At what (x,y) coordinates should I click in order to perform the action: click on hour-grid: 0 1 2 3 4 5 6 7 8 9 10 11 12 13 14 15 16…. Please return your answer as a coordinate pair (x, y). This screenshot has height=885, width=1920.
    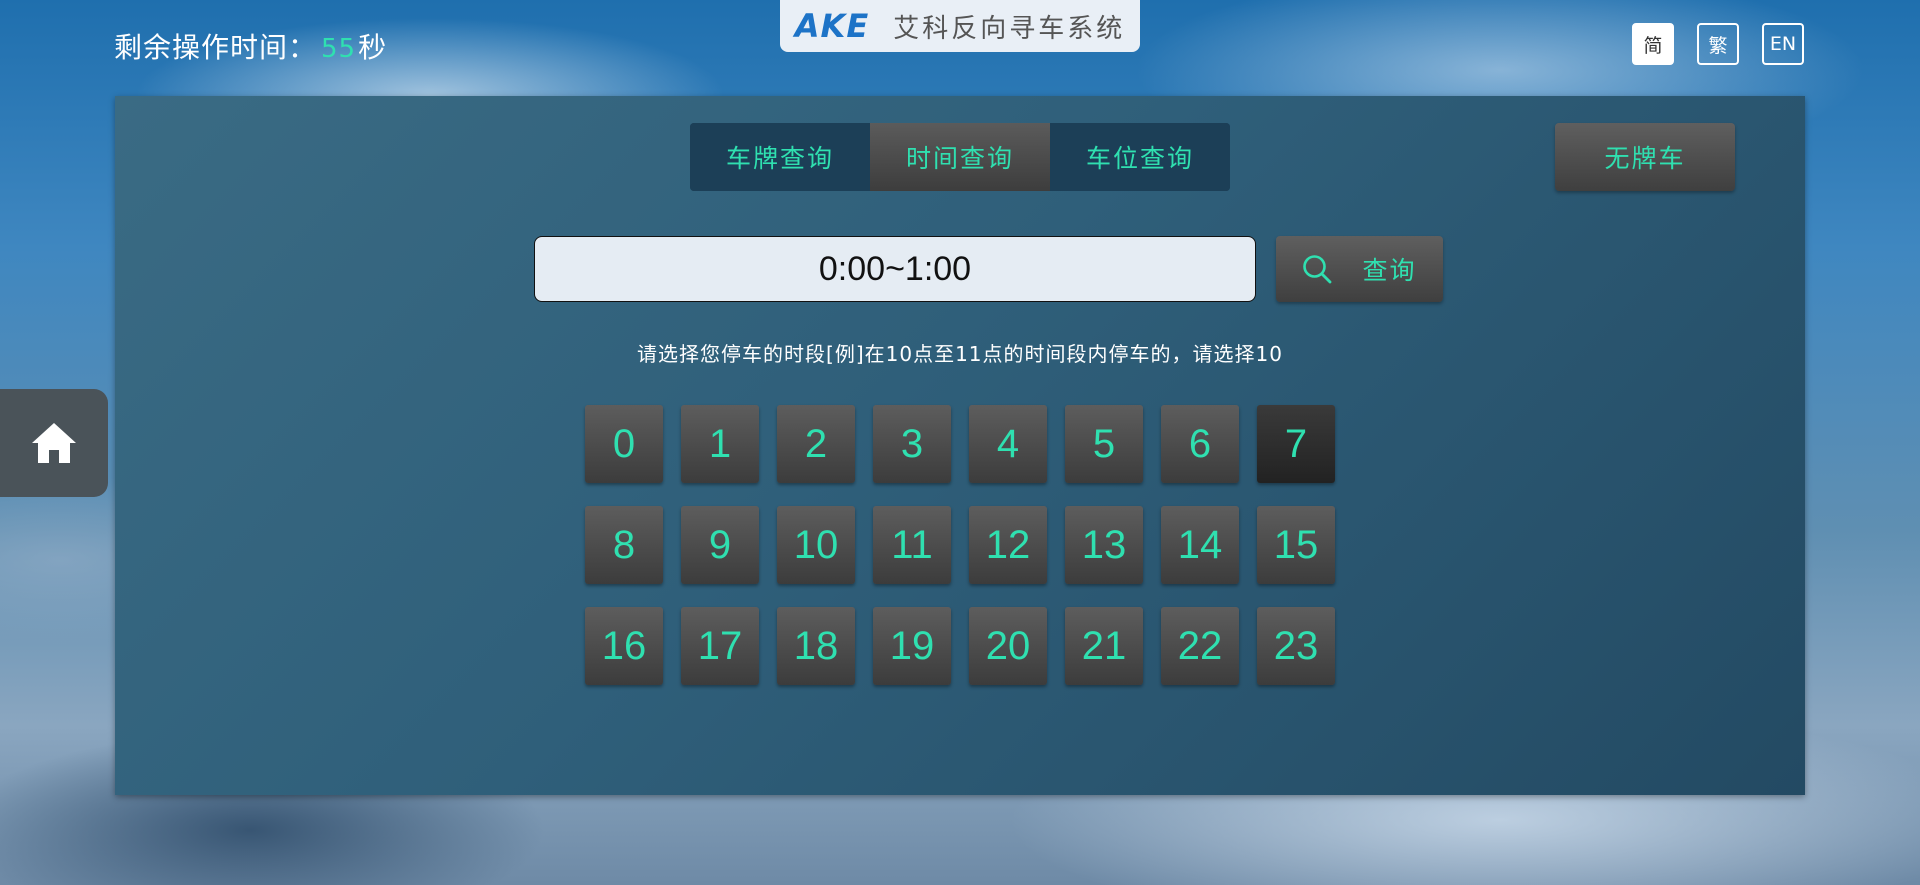
    Looking at the image, I should click on (960, 545).